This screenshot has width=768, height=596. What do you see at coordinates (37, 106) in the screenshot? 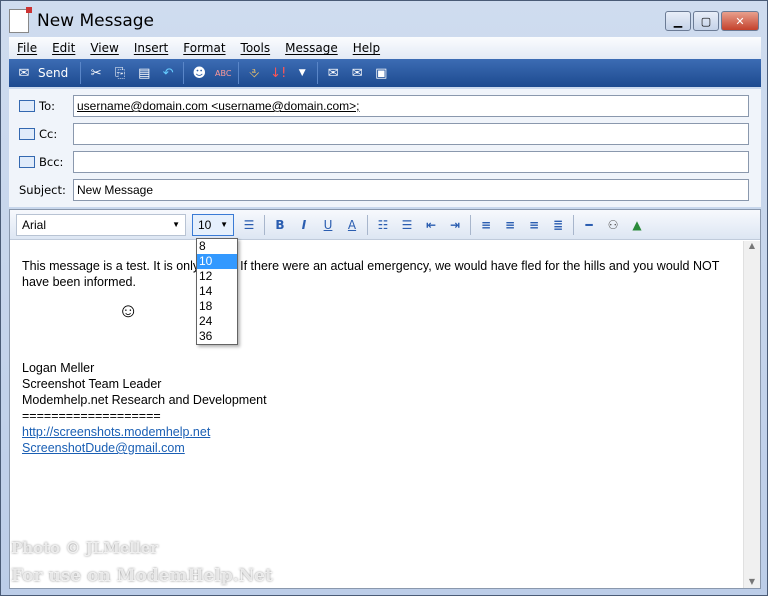
I see `to-button: To:` at bounding box center [37, 106].